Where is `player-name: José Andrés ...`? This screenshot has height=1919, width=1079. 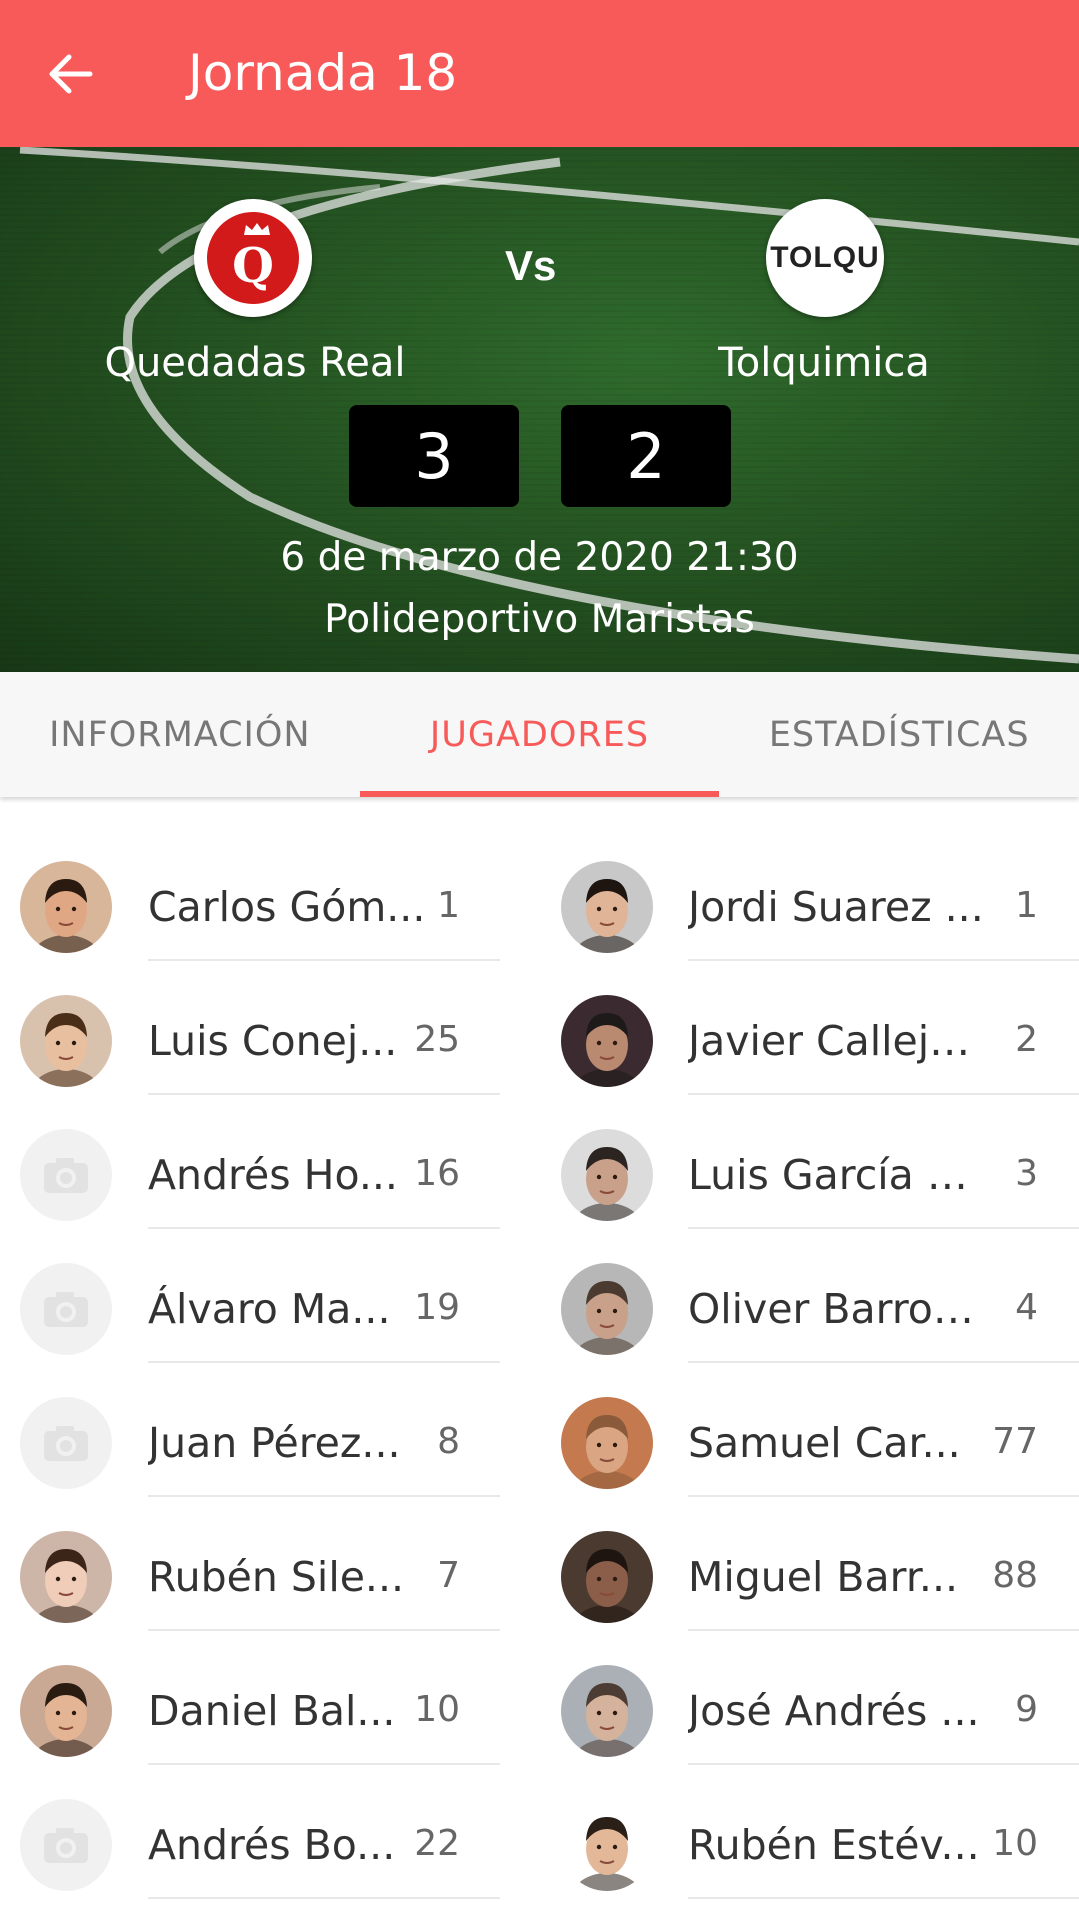
player-name: José Andrés ... is located at coordinates (834, 1711).